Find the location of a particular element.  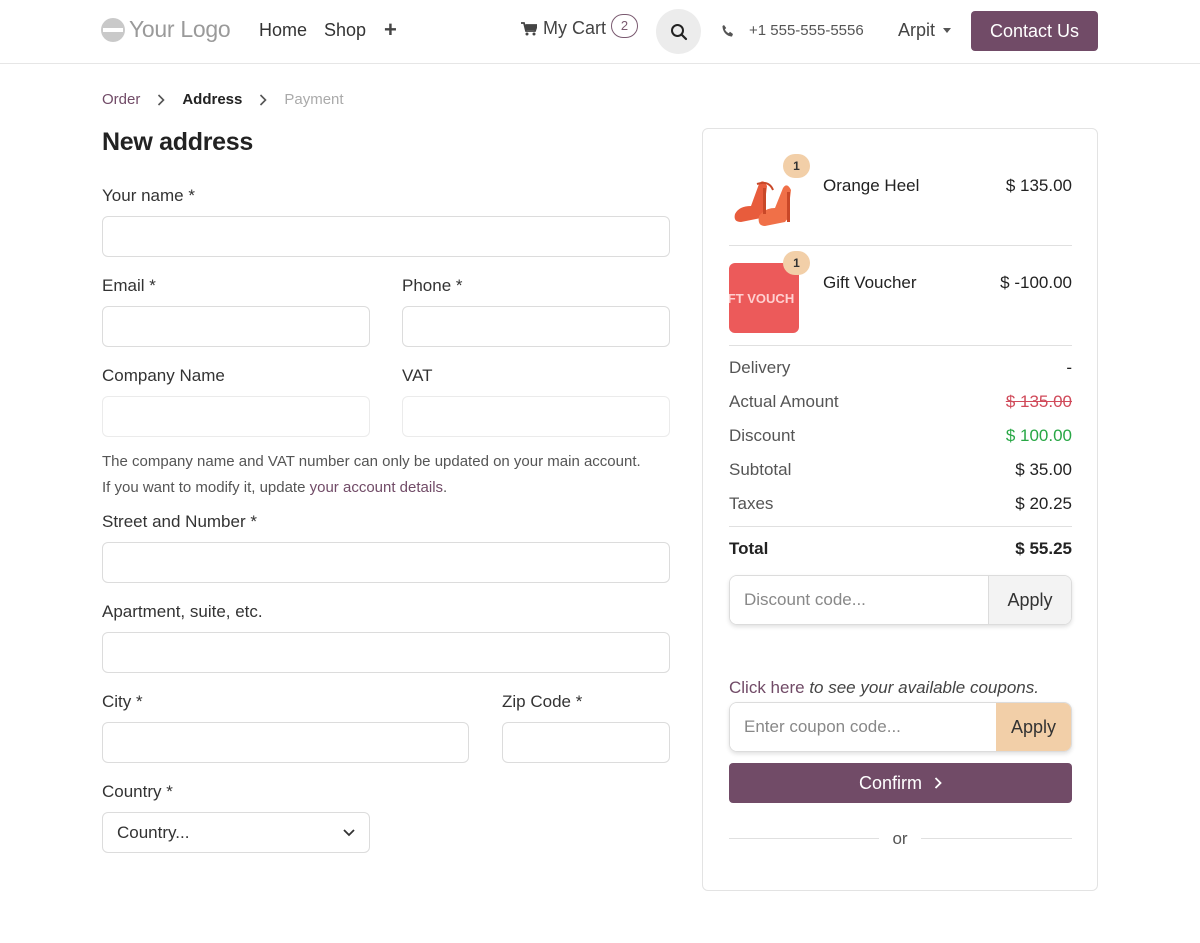

confirm-label: Confirm is located at coordinates (890, 782).